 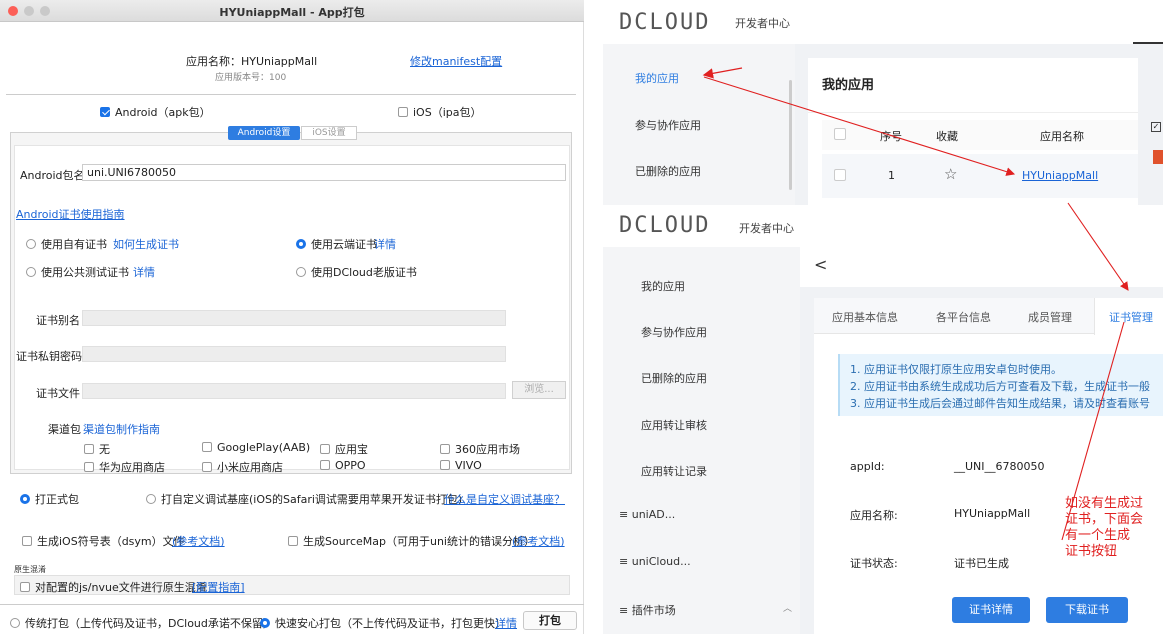 What do you see at coordinates (1093, 431) in the screenshot?
I see `arrow-from-tab-down` at bounding box center [1093, 431].